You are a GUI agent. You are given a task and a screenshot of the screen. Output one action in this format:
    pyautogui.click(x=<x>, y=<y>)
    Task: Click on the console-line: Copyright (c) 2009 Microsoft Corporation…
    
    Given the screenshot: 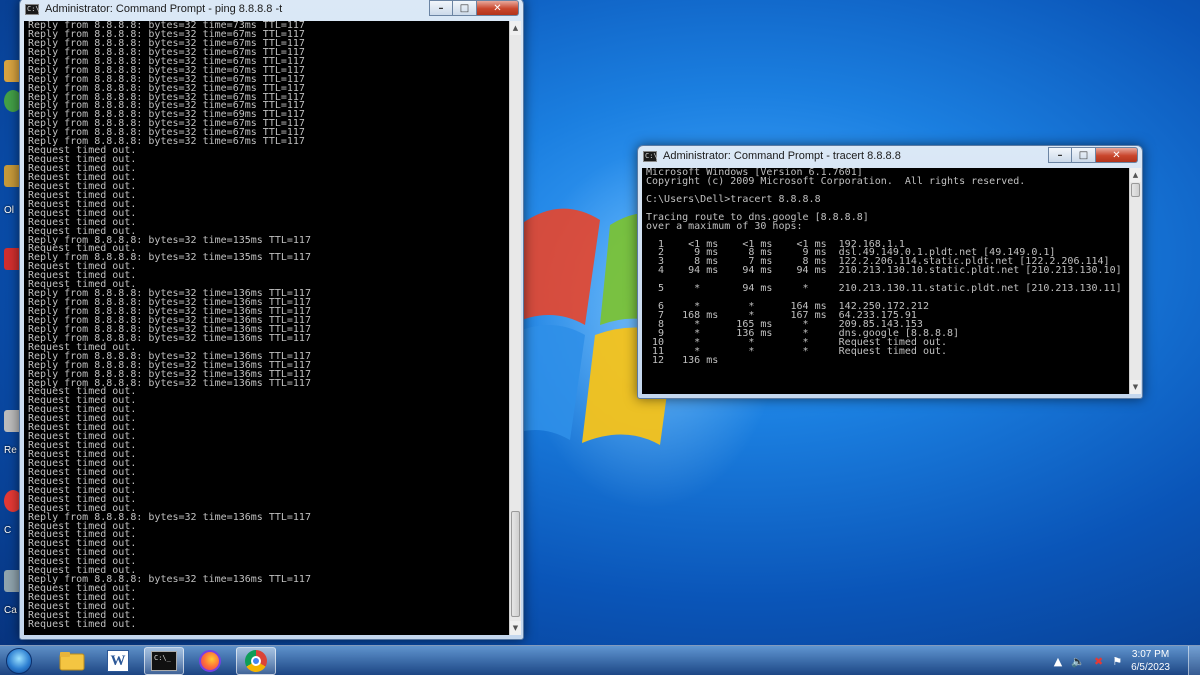 What is the action you would take?
    pyautogui.click(x=836, y=181)
    